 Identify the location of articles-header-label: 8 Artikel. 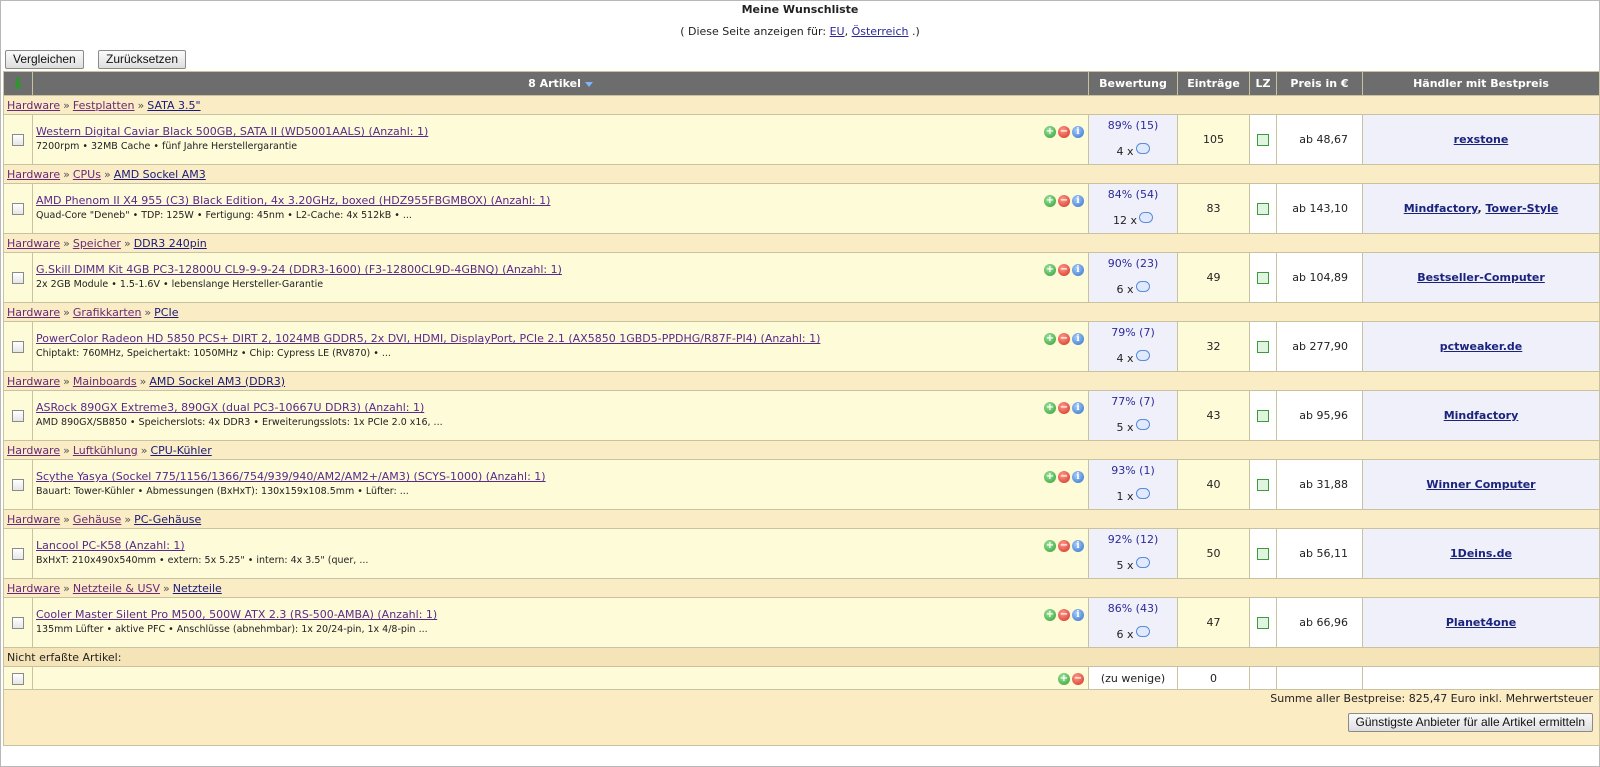
(554, 83).